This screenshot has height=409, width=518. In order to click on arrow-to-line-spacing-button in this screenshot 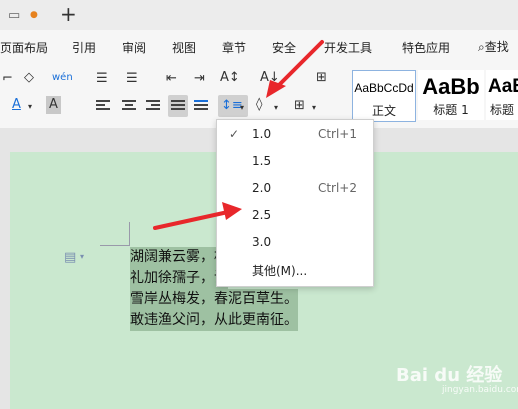, I will do `click(298, 66)`.